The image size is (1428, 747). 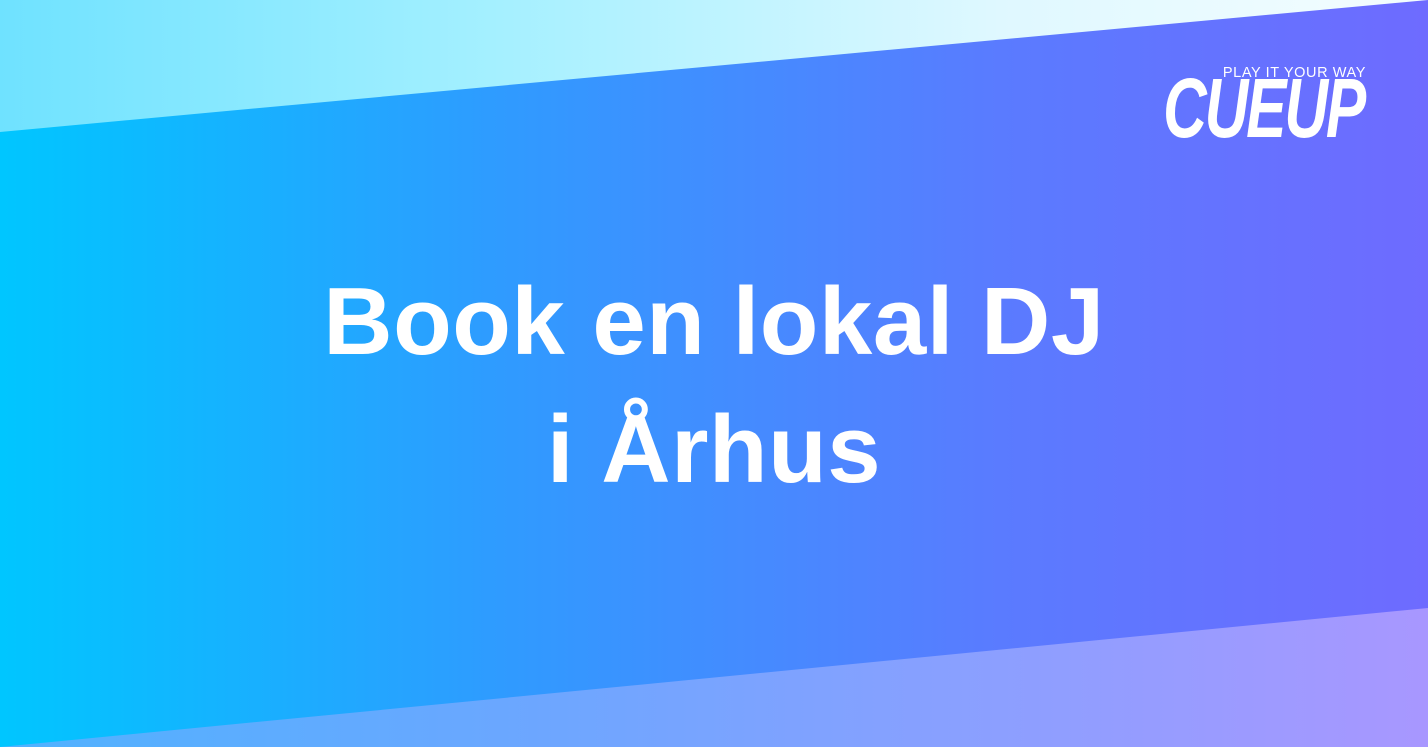 I want to click on logo-wordmark: CUEUP, so click(x=1264, y=108).